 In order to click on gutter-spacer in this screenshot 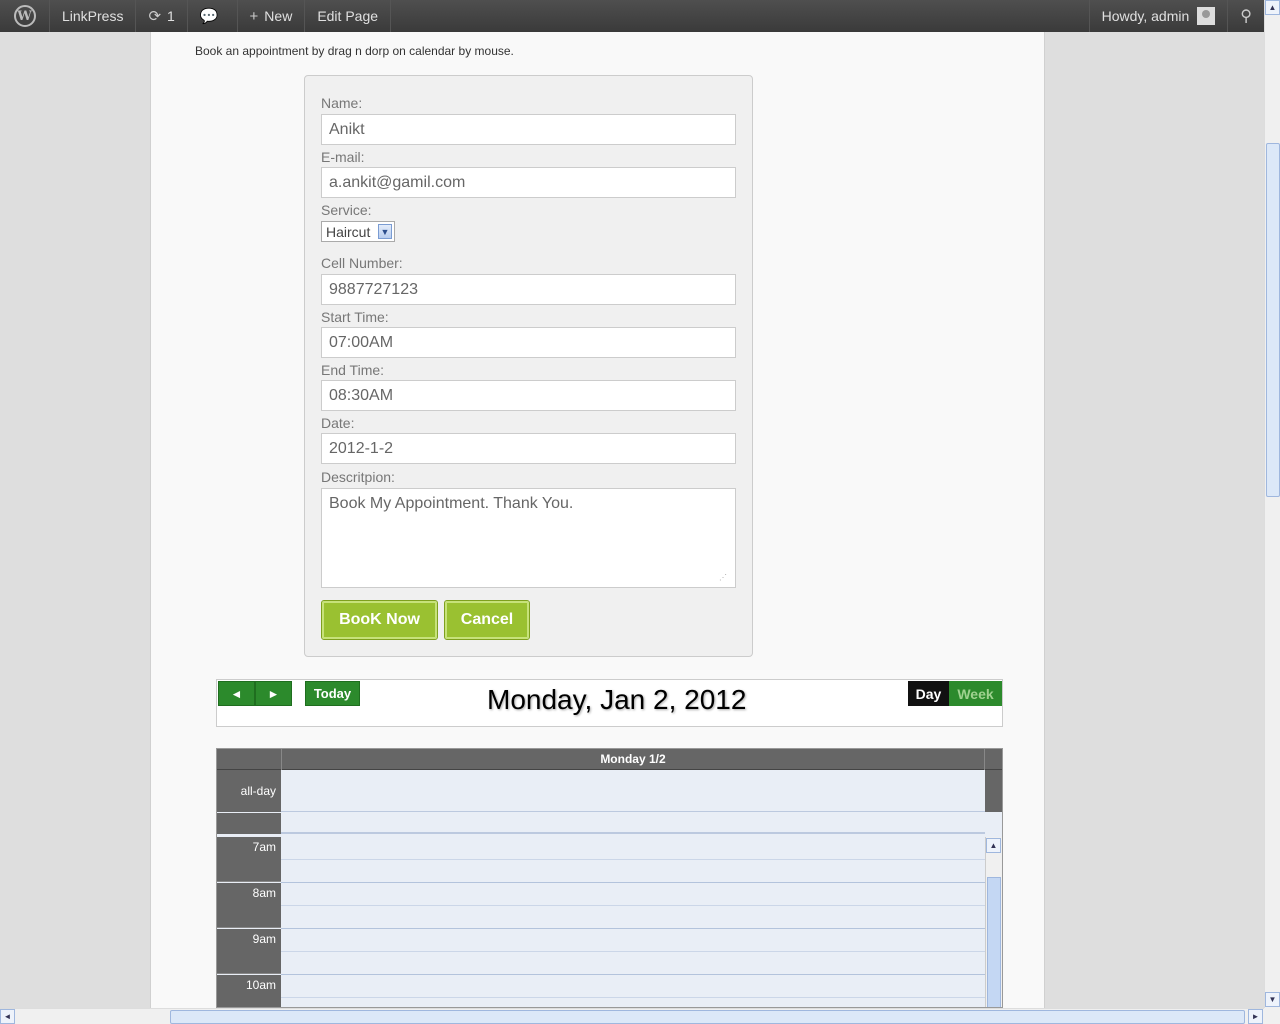, I will do `click(249, 823)`.